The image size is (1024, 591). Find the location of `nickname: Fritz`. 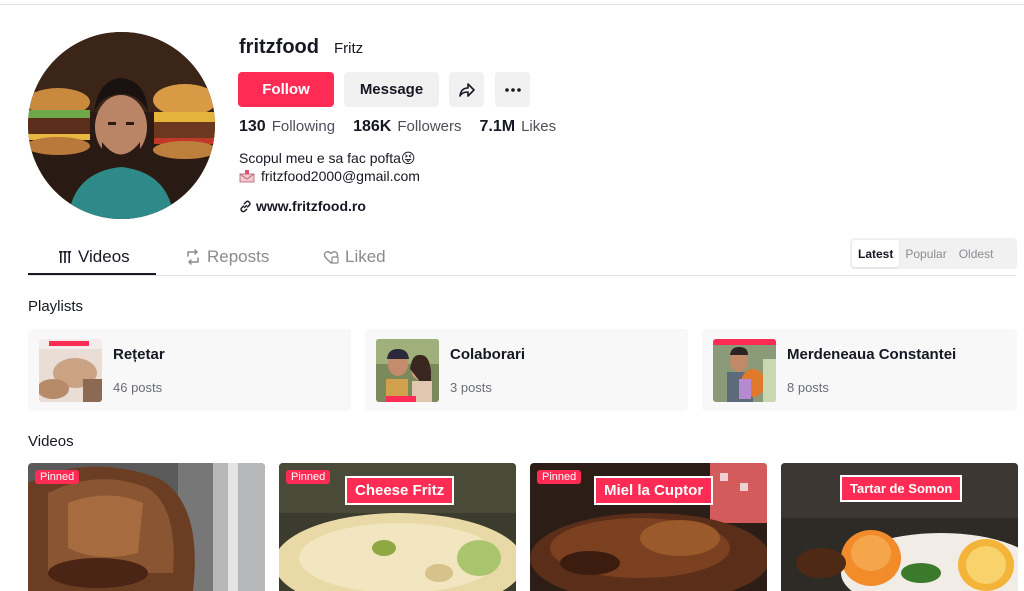

nickname: Fritz is located at coordinates (349, 48).